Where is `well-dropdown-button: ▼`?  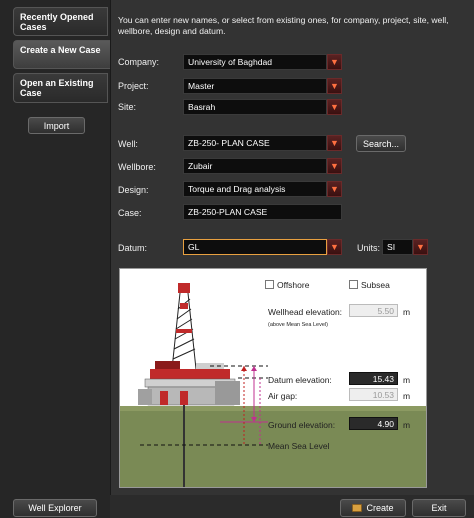
well-dropdown-button: ▼ is located at coordinates (334, 143).